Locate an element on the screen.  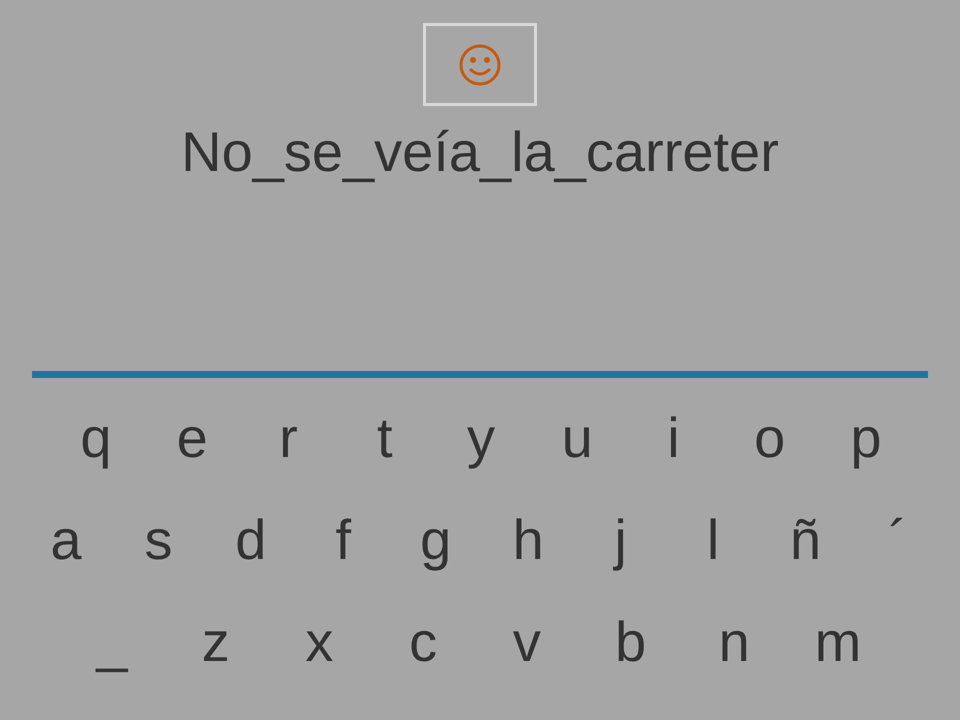
key-button: e is located at coordinates (192, 438).